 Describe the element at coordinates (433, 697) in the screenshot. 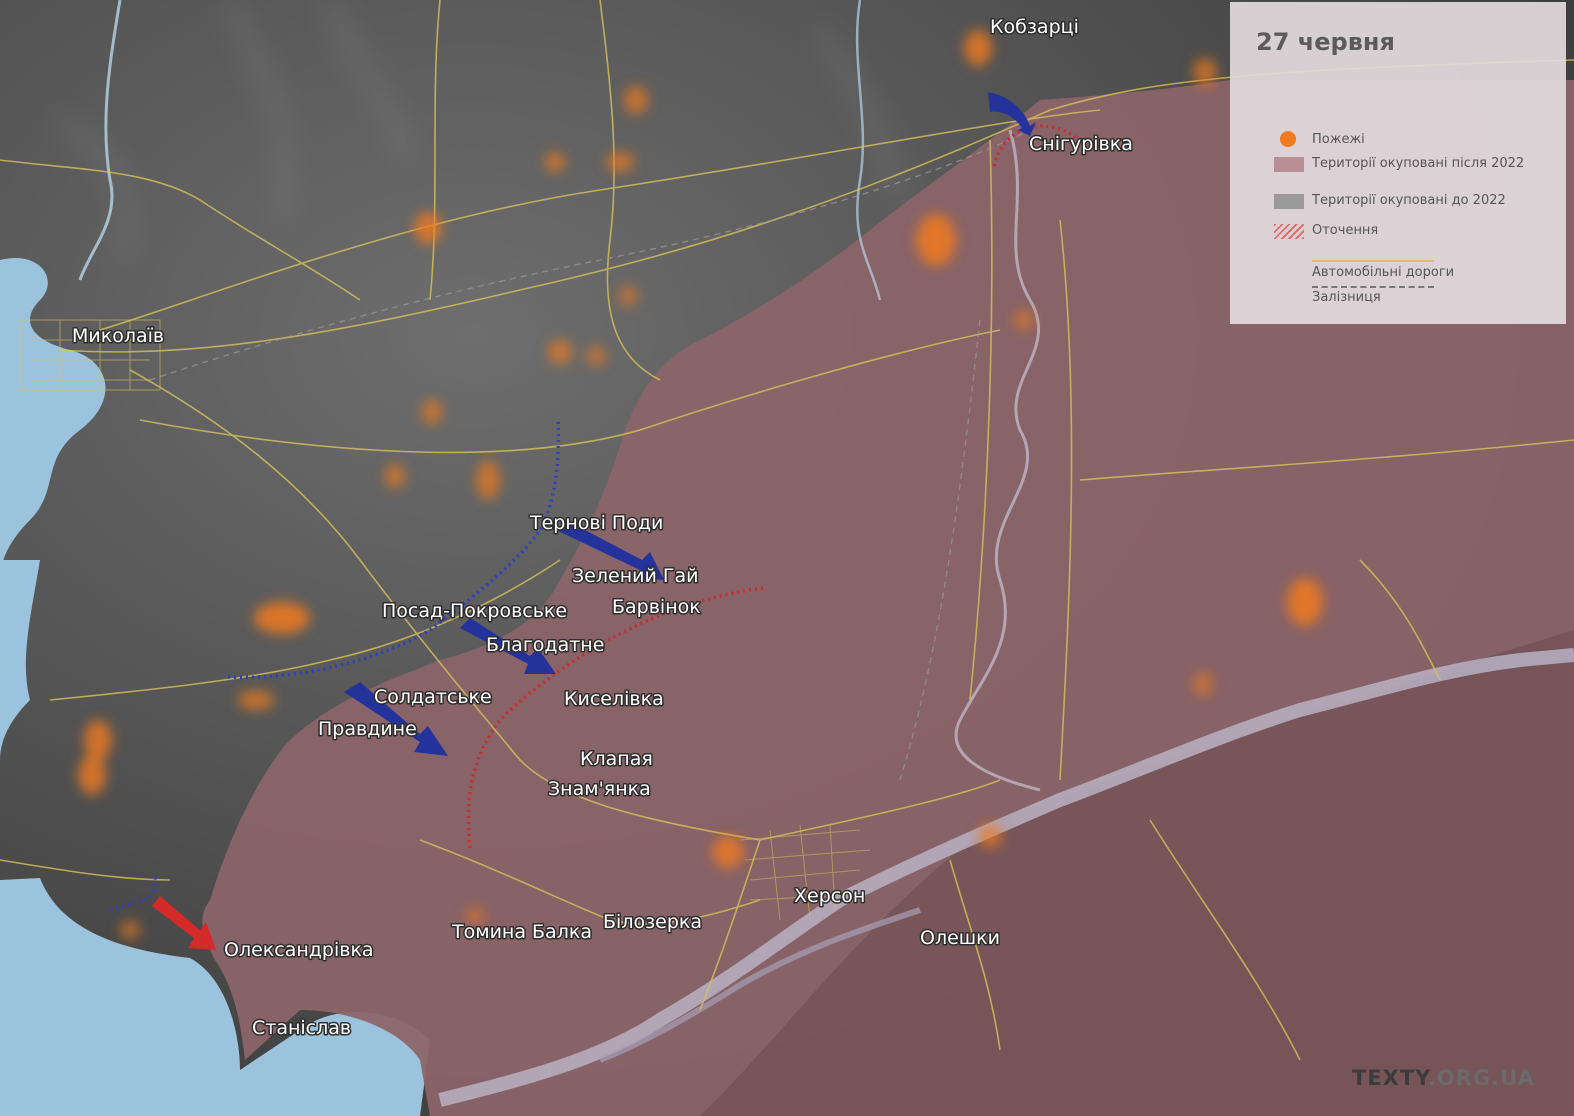

I see `label-soldatske: Солдатське` at that location.